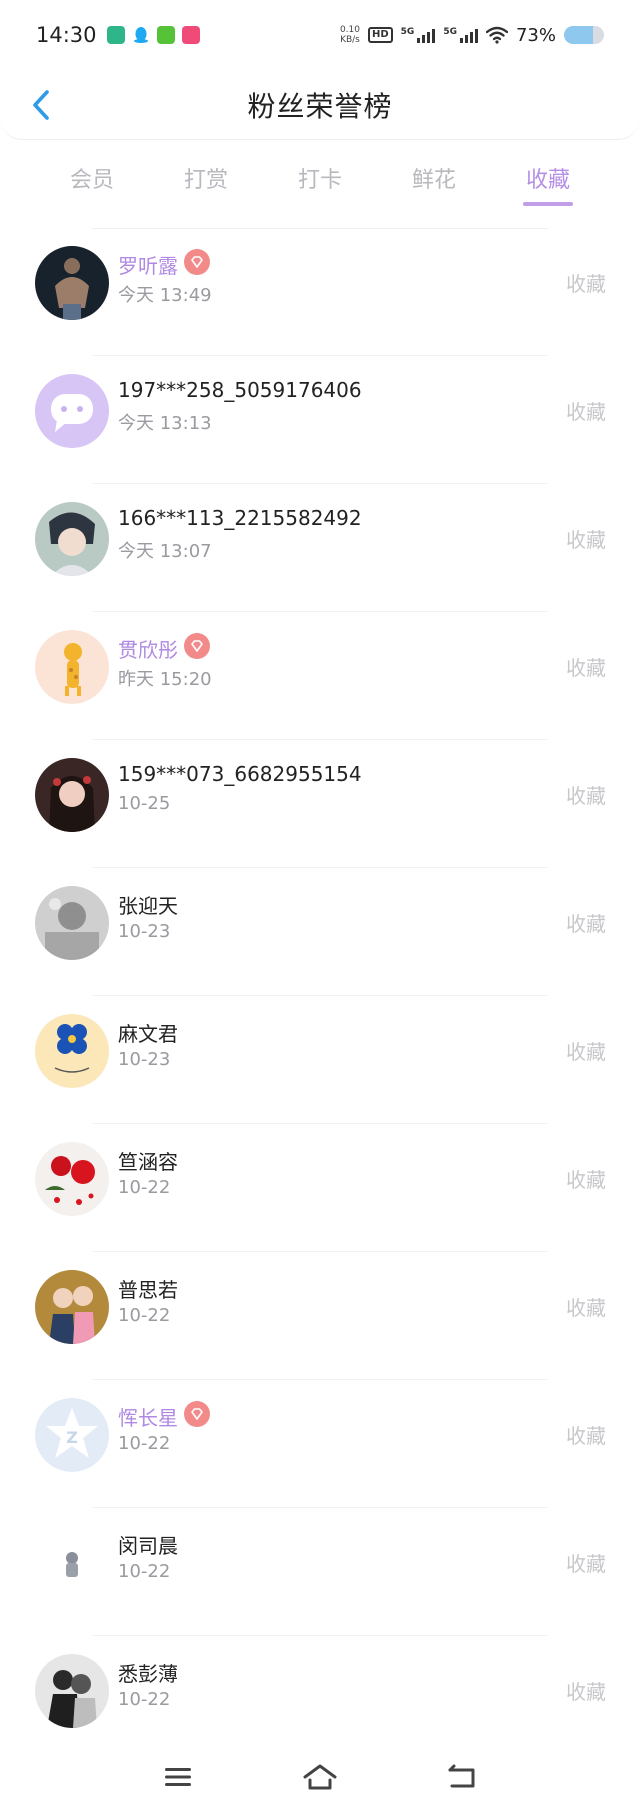 This screenshot has height=1817, width=640. I want to click on fan-row: 麻文君 10-23 收藏, so click(320, 1072).